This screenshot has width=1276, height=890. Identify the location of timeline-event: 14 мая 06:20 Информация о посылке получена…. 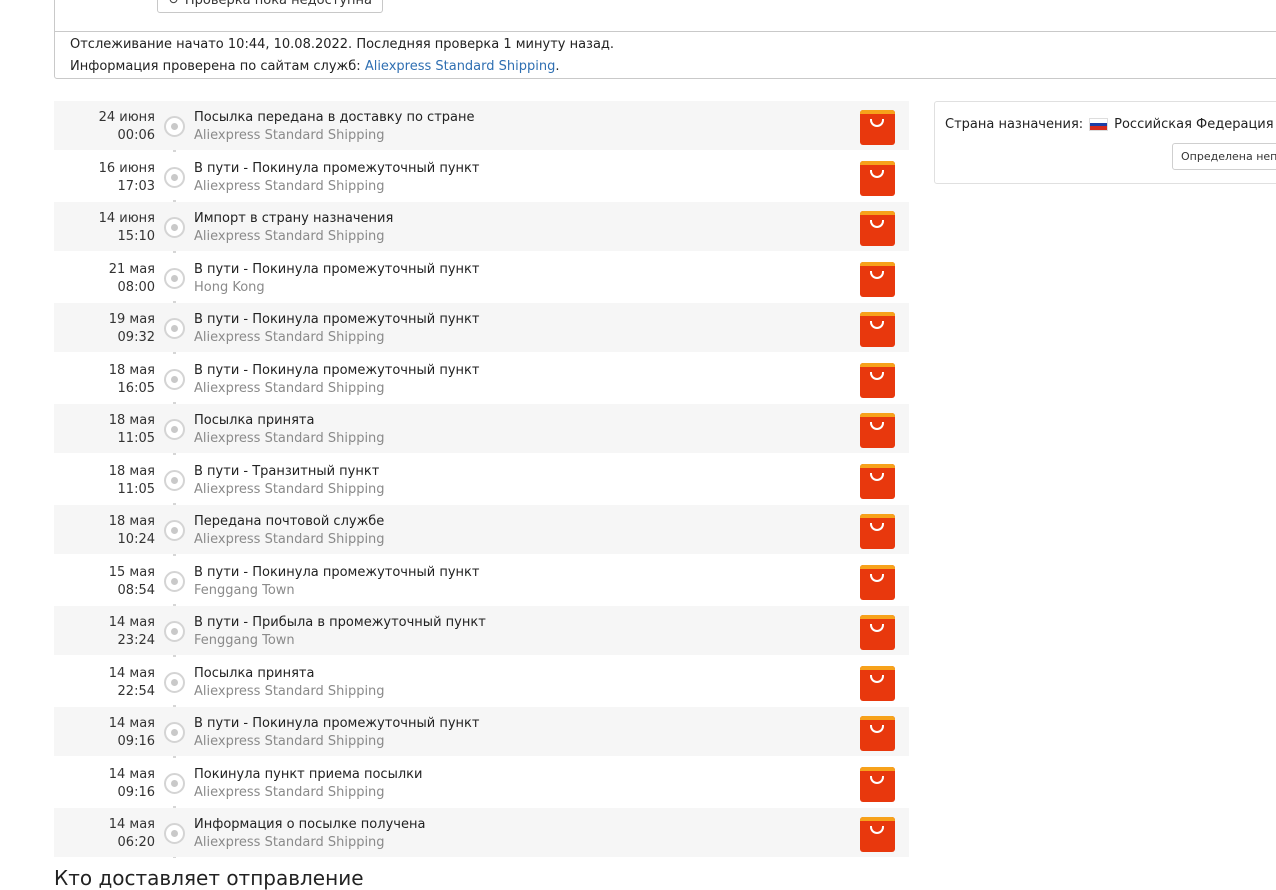
(481, 832).